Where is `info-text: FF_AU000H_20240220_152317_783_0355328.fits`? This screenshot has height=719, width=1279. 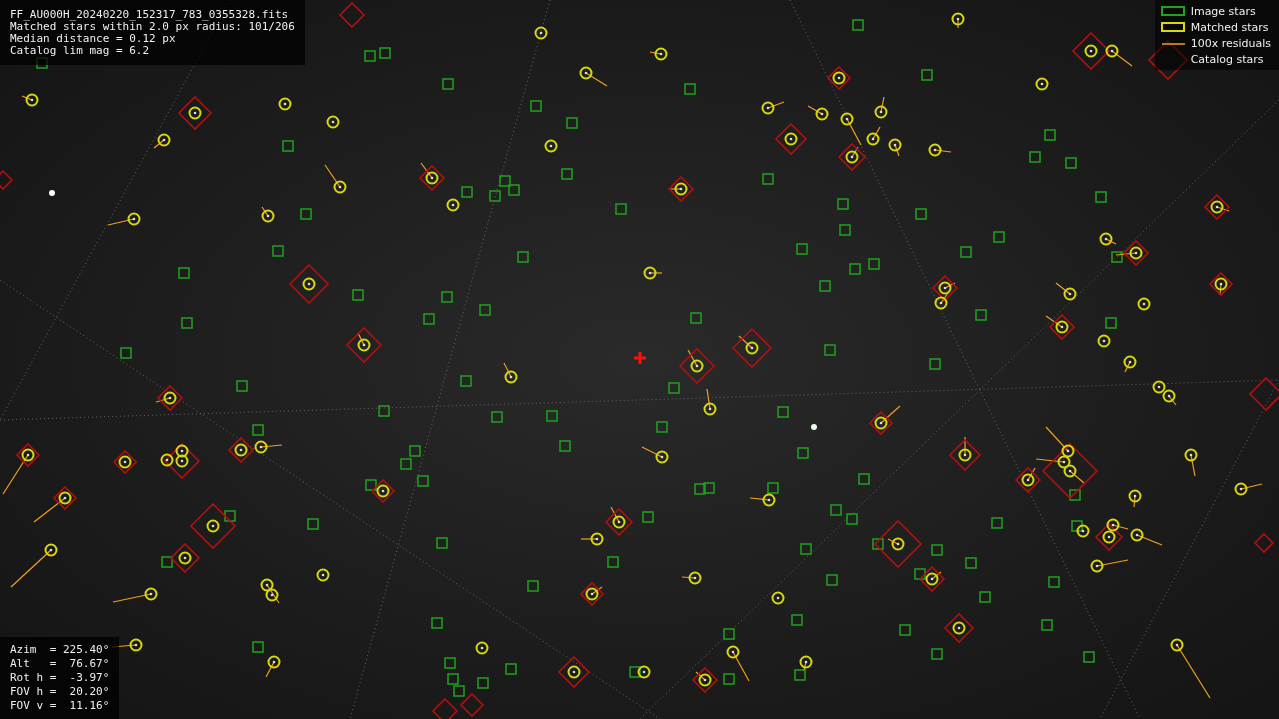
info-text: FF_AU000H_20240220_152317_783_0355328.fits is located at coordinates (150, 15).